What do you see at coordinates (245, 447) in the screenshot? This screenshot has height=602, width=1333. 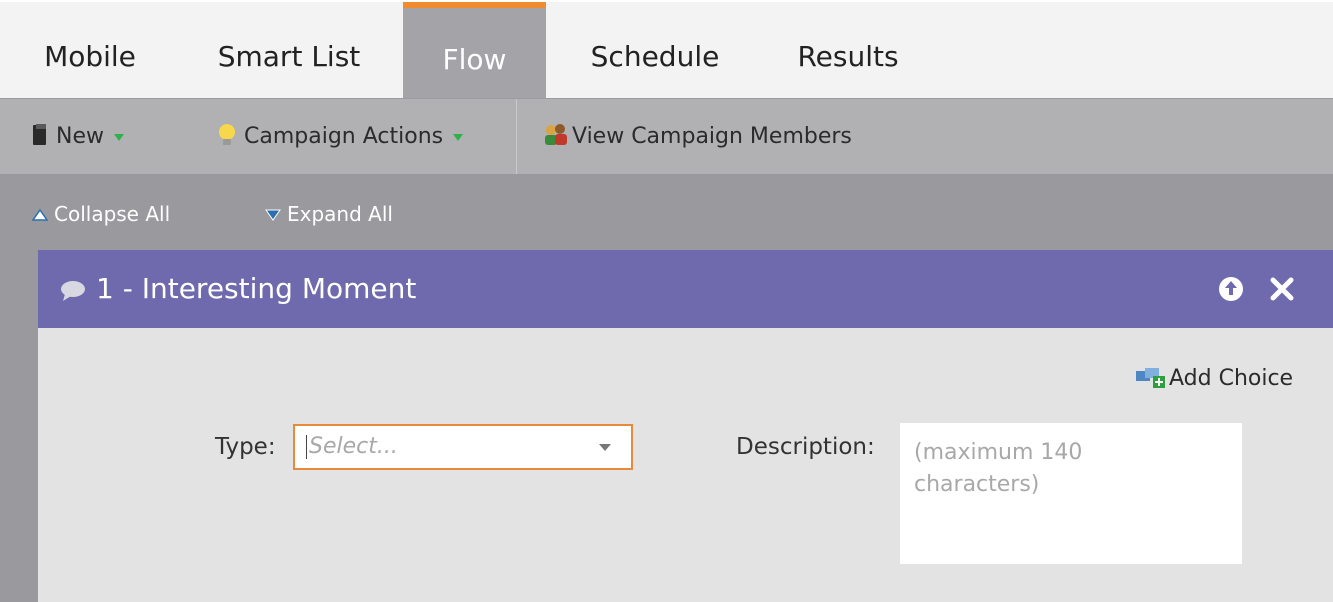 I see `type-label: Type:` at bounding box center [245, 447].